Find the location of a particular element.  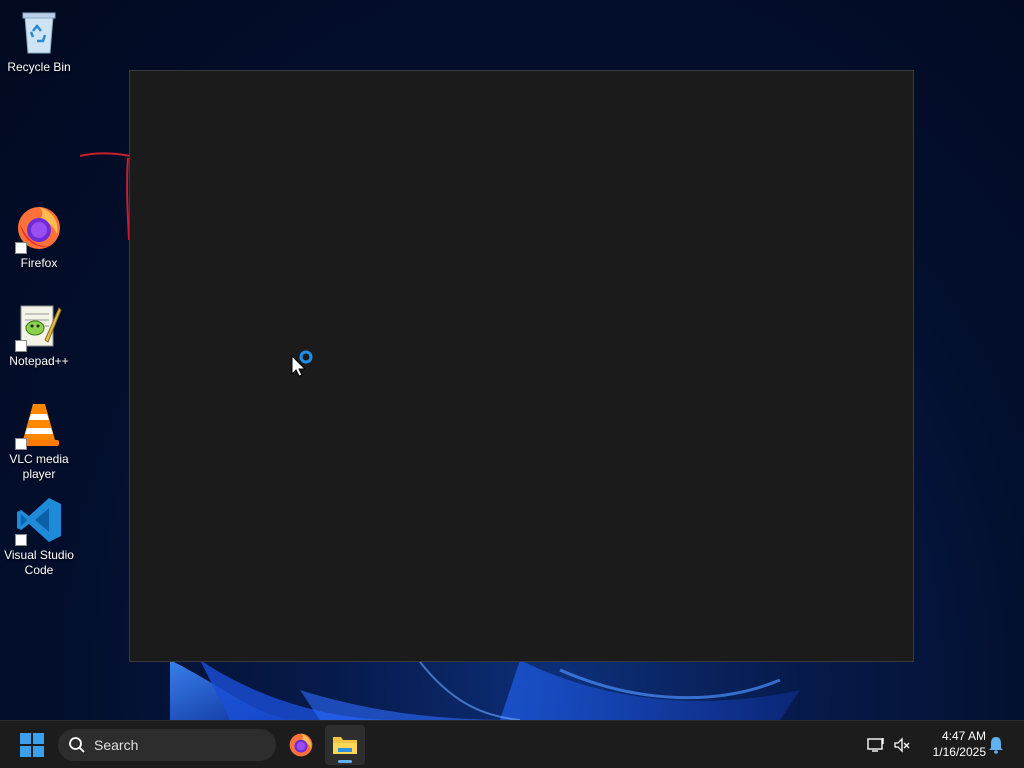

taskbar-firefox-button is located at coordinates (301, 745).